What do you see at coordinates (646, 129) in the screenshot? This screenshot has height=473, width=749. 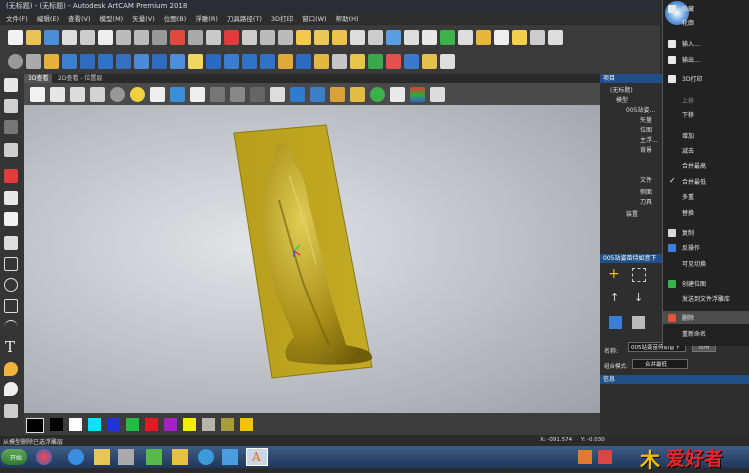 I see `tree-item-bitmap: 位图` at bounding box center [646, 129].